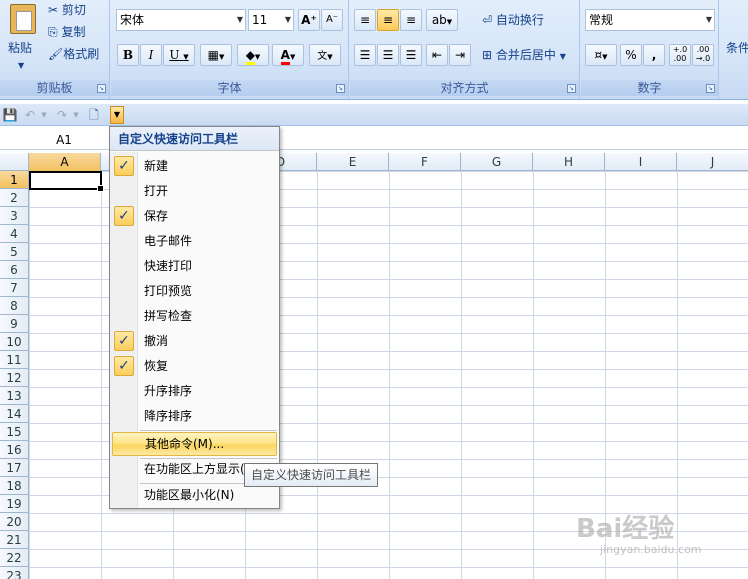  What do you see at coordinates (14, 540) in the screenshot?
I see `row-header: 21` at bounding box center [14, 540].